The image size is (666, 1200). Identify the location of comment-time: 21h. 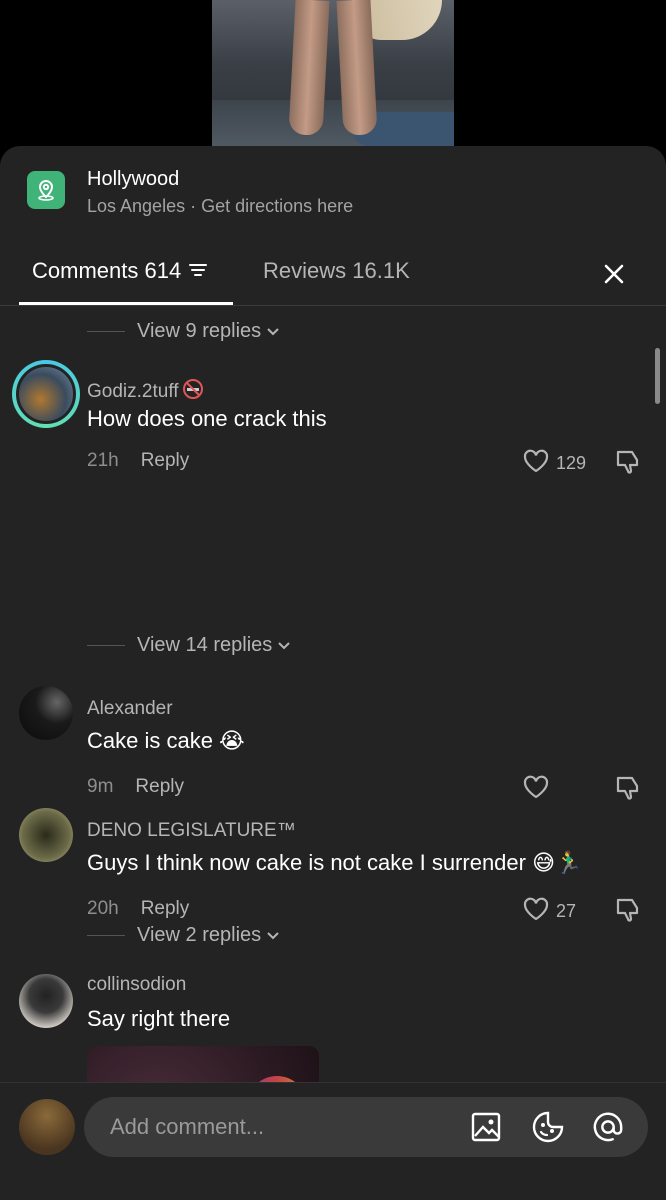
(103, 460).